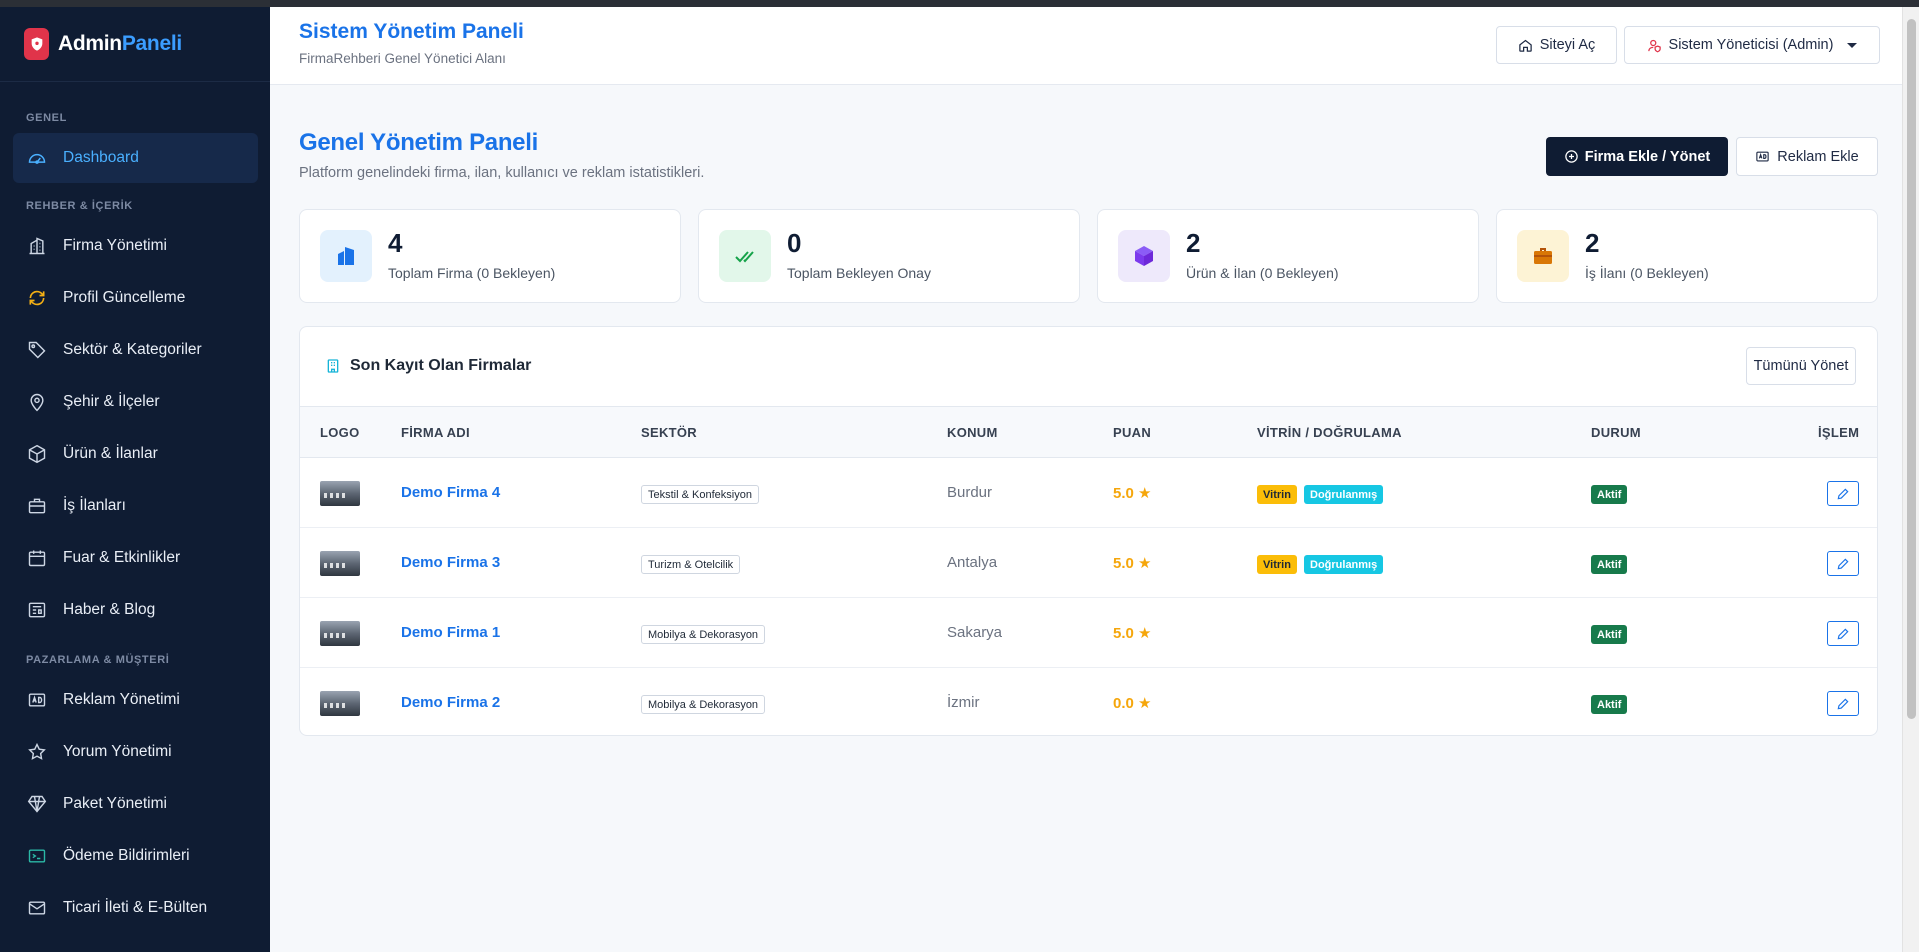 This screenshot has width=1919, height=952. I want to click on map-pin-icon, so click(37, 402).